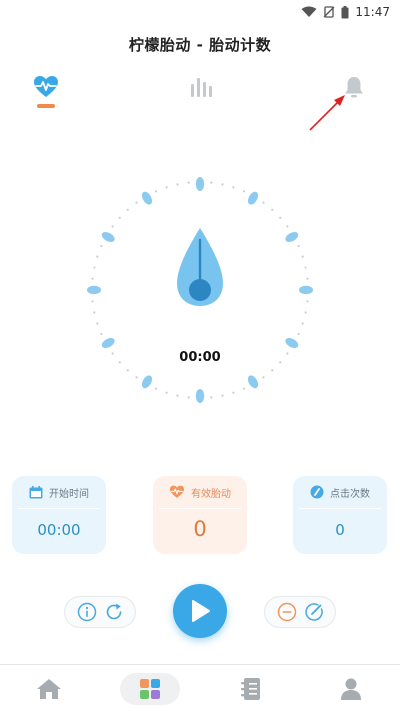  Describe the element at coordinates (100, 612) in the screenshot. I see `left-control-group` at that location.